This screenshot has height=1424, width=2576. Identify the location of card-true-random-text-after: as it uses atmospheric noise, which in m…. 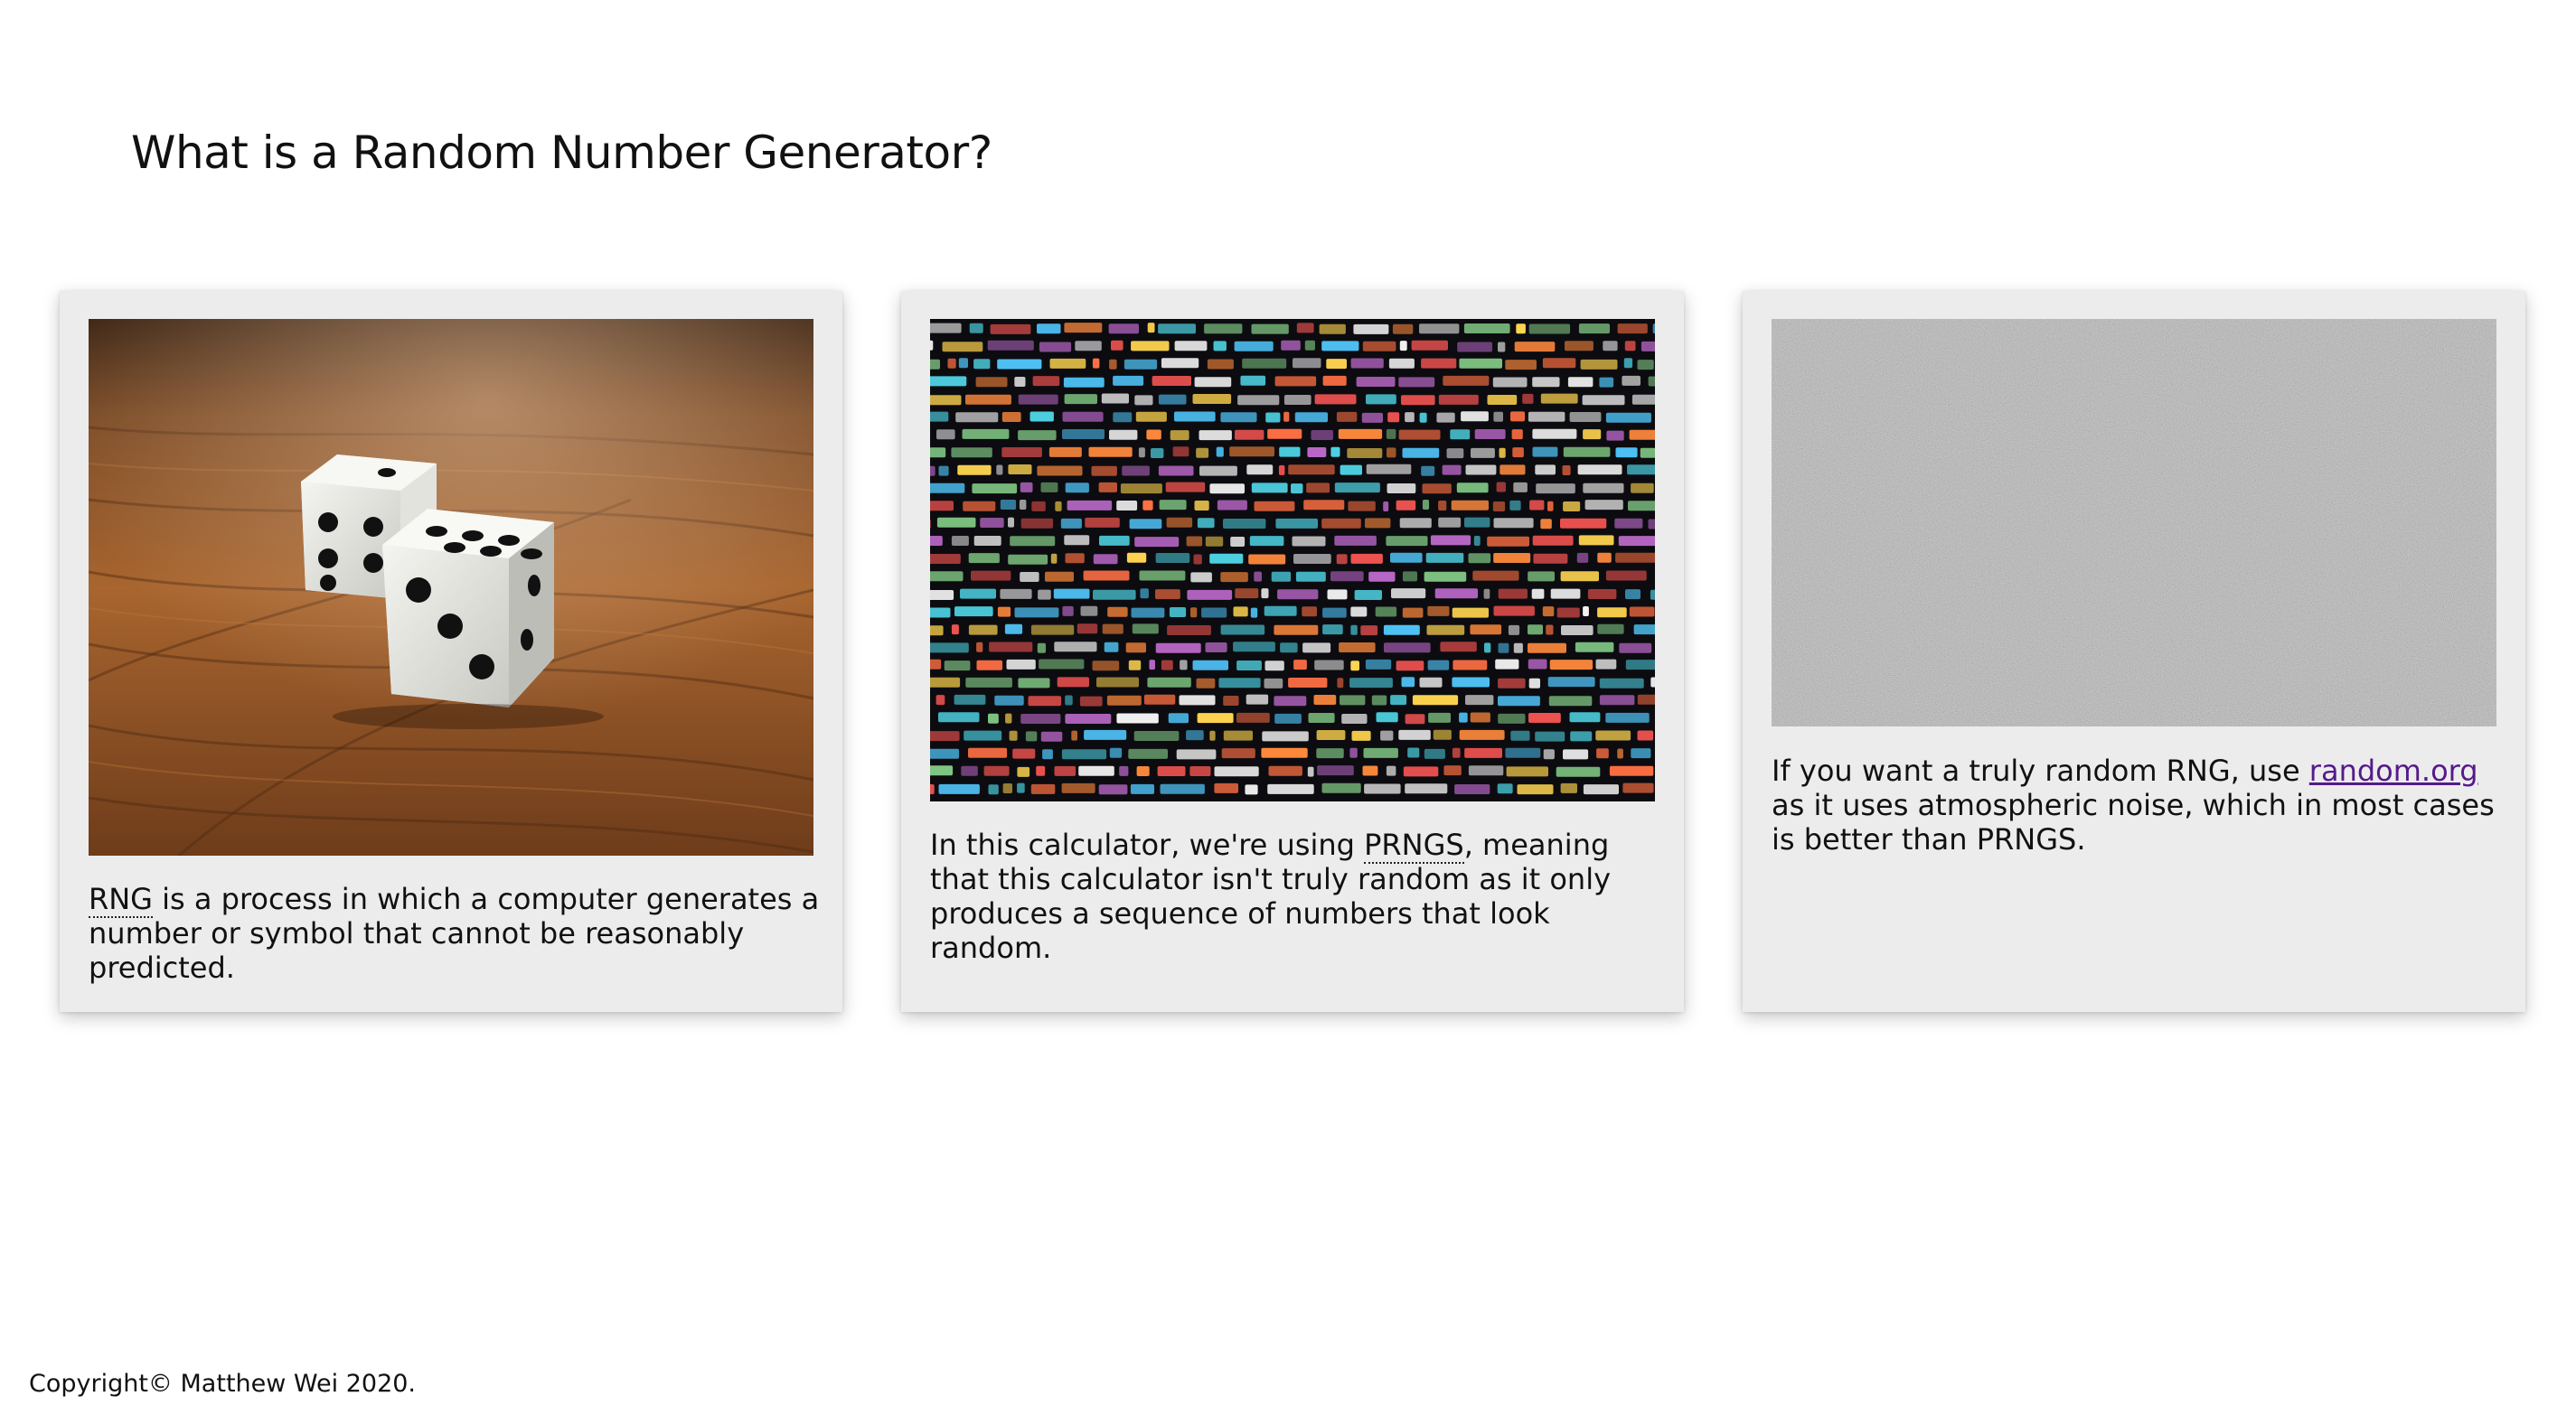
(2133, 822).